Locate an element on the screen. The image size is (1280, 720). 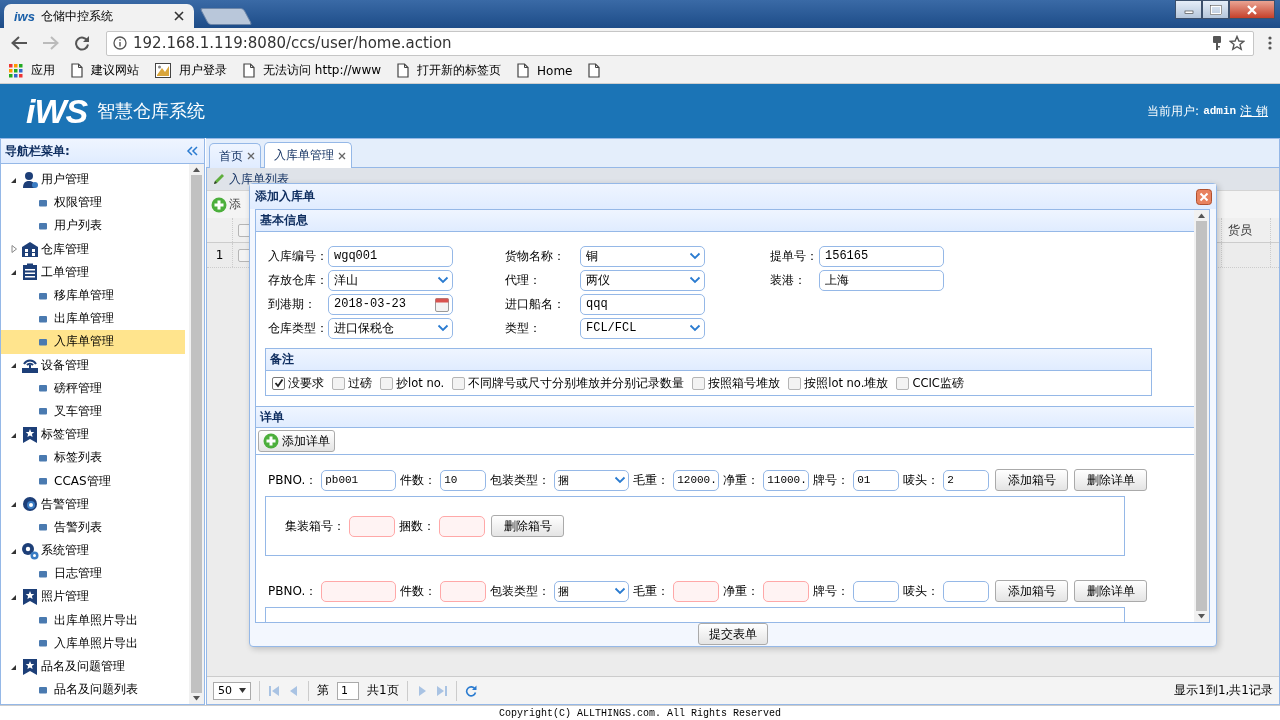
tree-item: CCAS管理 is located at coordinates (93, 481).